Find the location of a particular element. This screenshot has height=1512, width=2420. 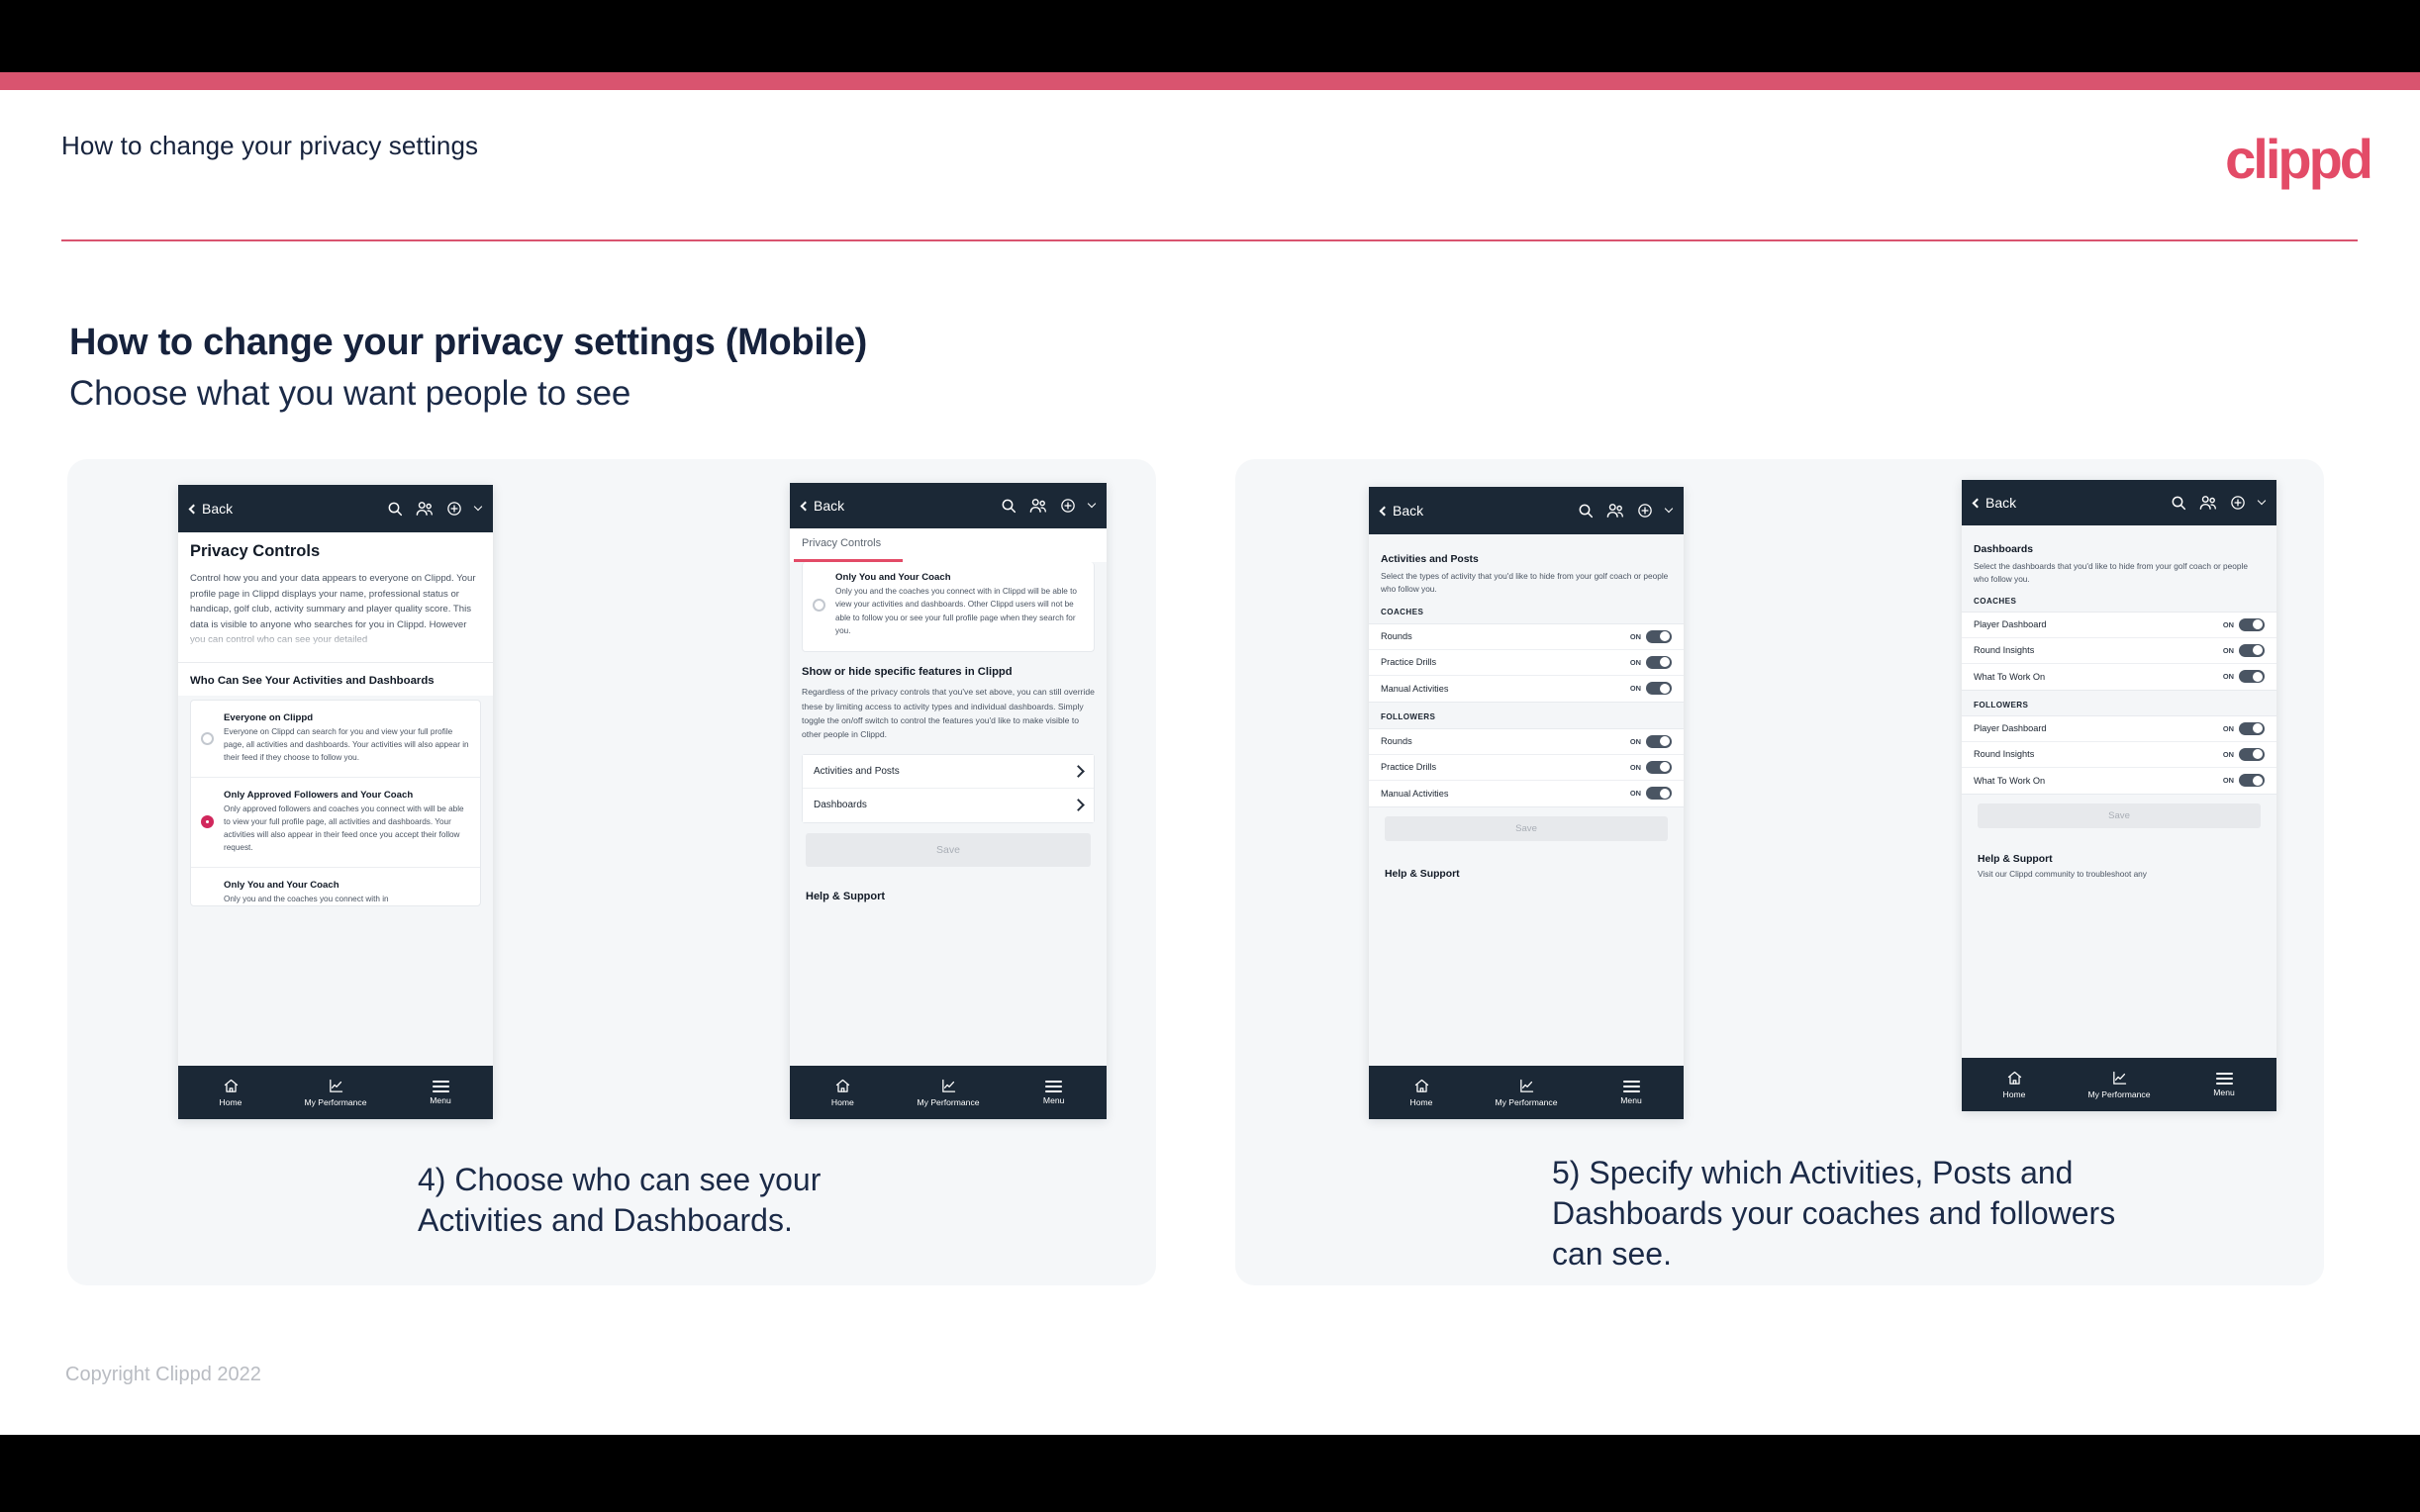

row-label: Practice Drills is located at coordinates (1409, 663).